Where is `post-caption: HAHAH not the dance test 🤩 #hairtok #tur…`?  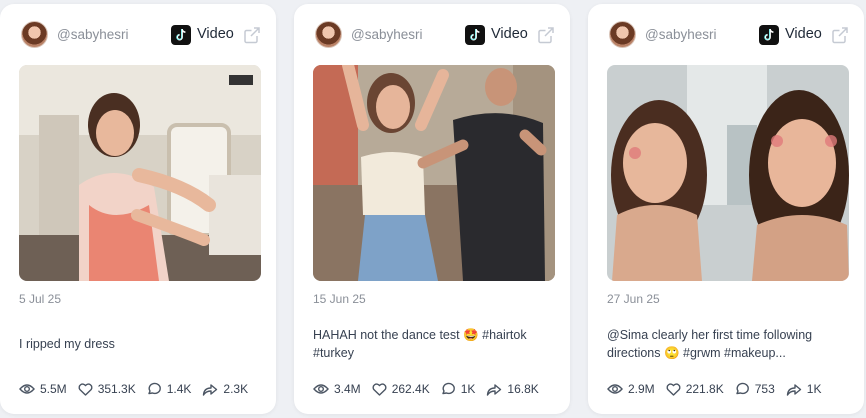
post-caption: HAHAH not the dance test 🤩 #hairtok #tur… is located at coordinates (420, 344).